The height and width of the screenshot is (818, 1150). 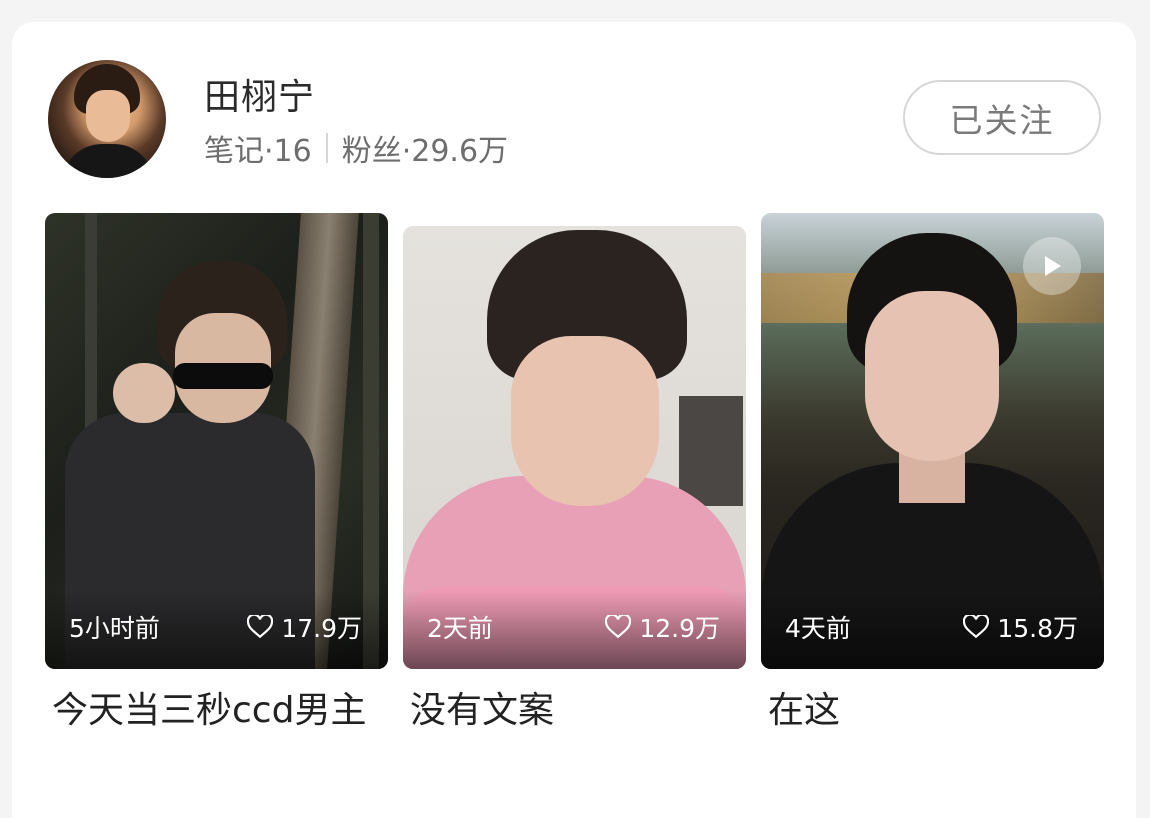 What do you see at coordinates (1002, 117) in the screenshot?
I see `follow-button: 已关注` at bounding box center [1002, 117].